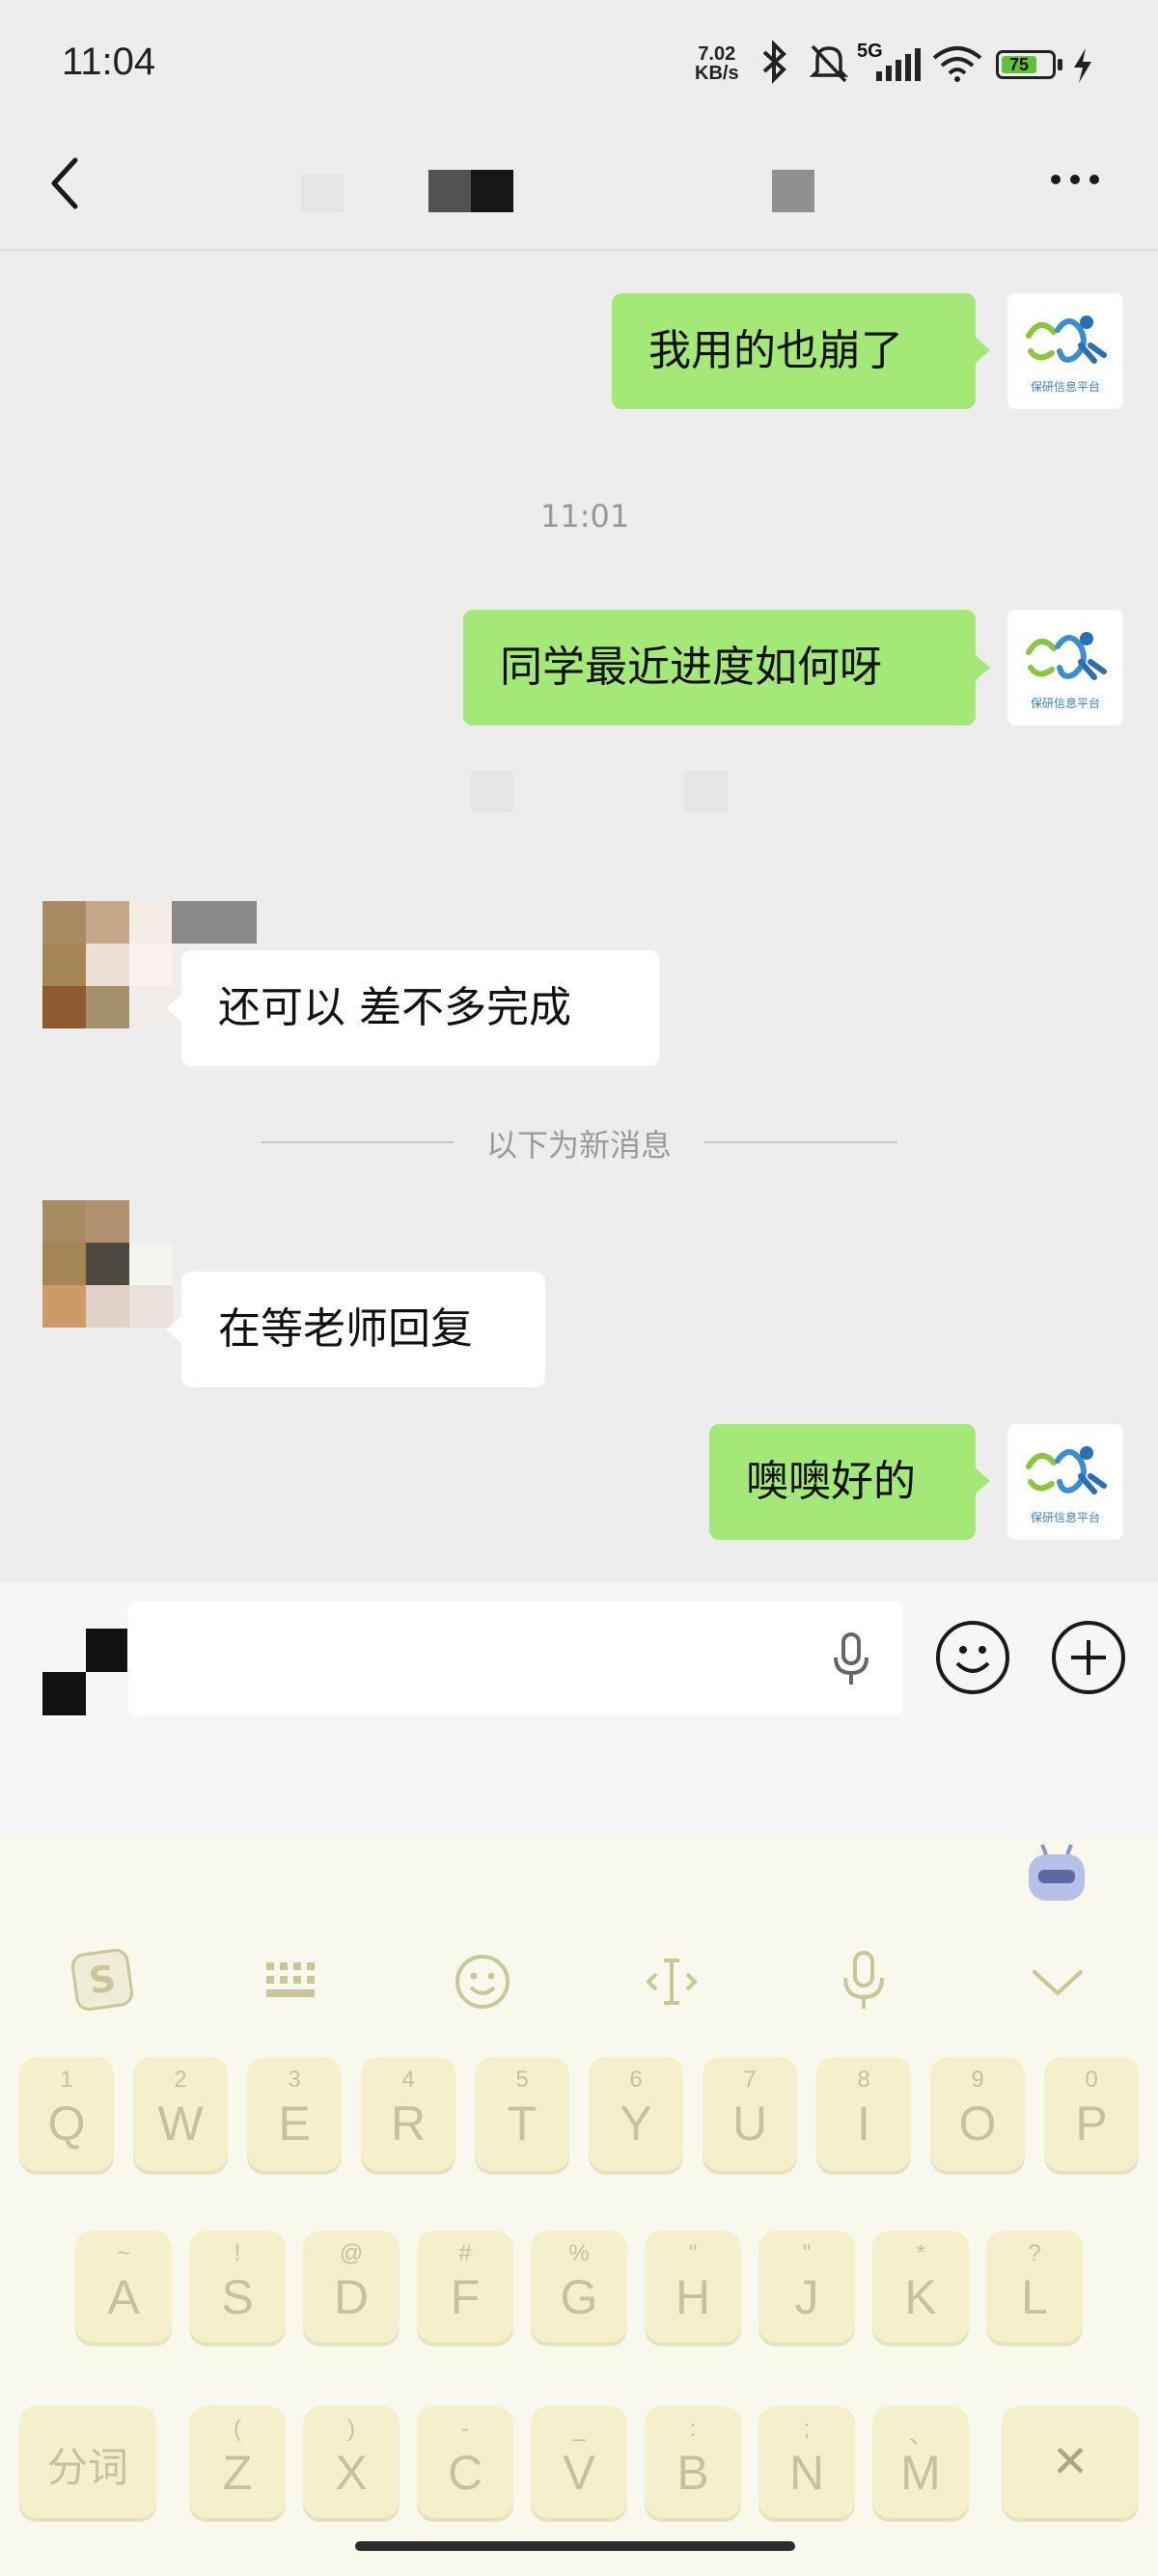  What do you see at coordinates (636, 2114) in the screenshot?
I see `key-y: 6Y` at bounding box center [636, 2114].